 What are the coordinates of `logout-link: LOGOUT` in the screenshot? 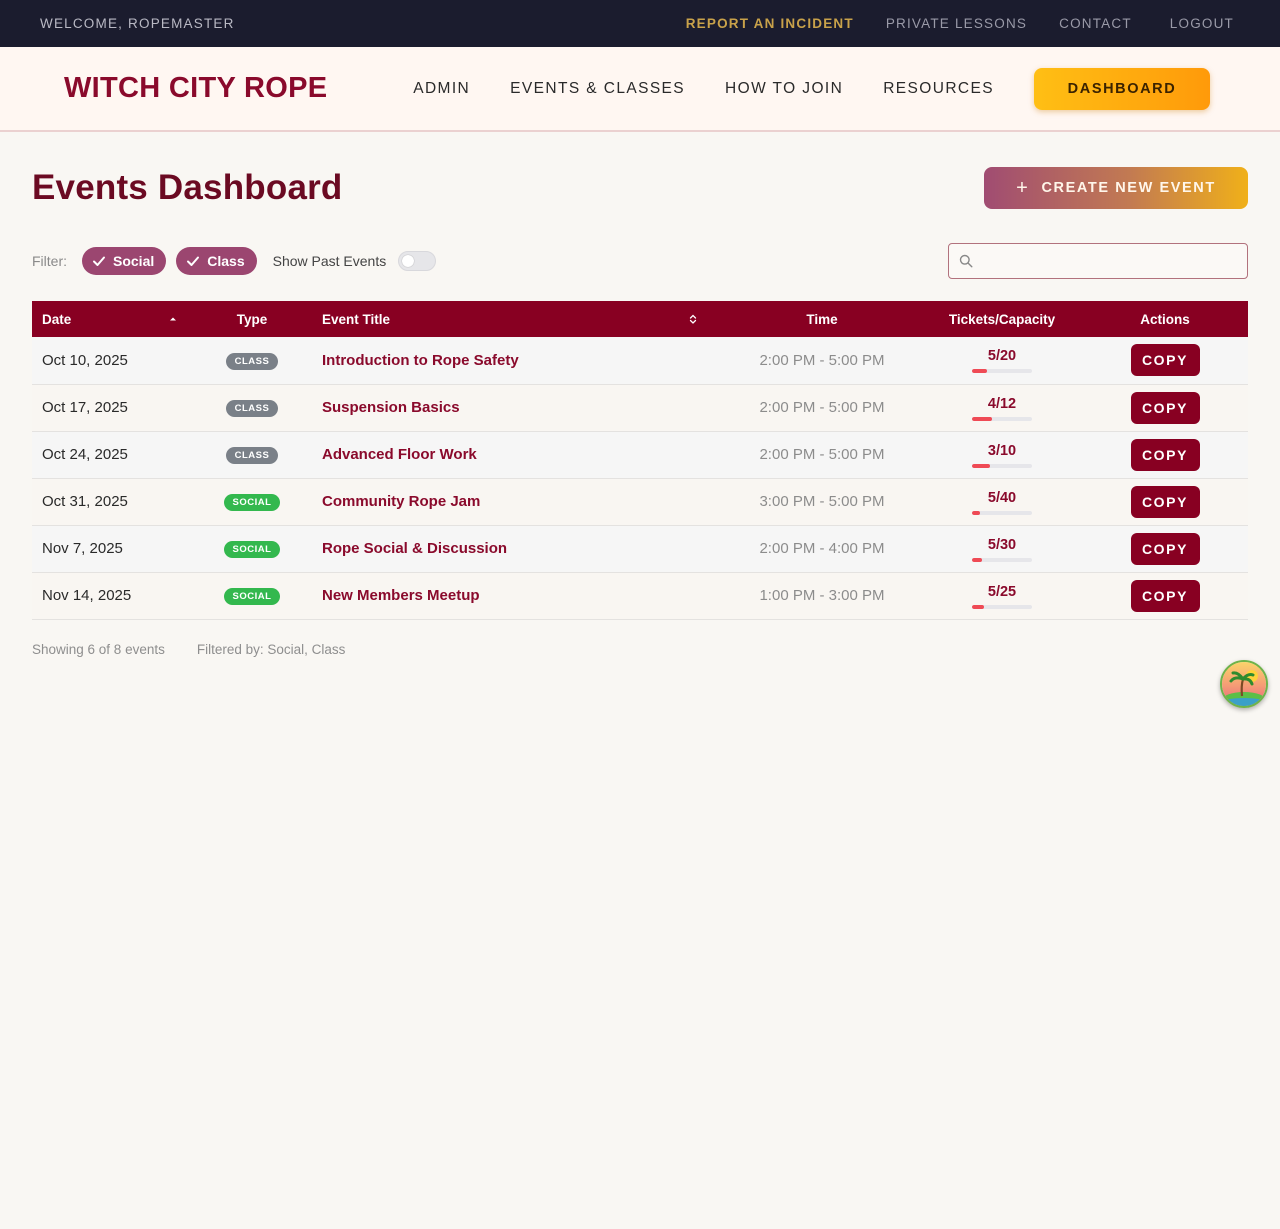 It's located at (1202, 23).